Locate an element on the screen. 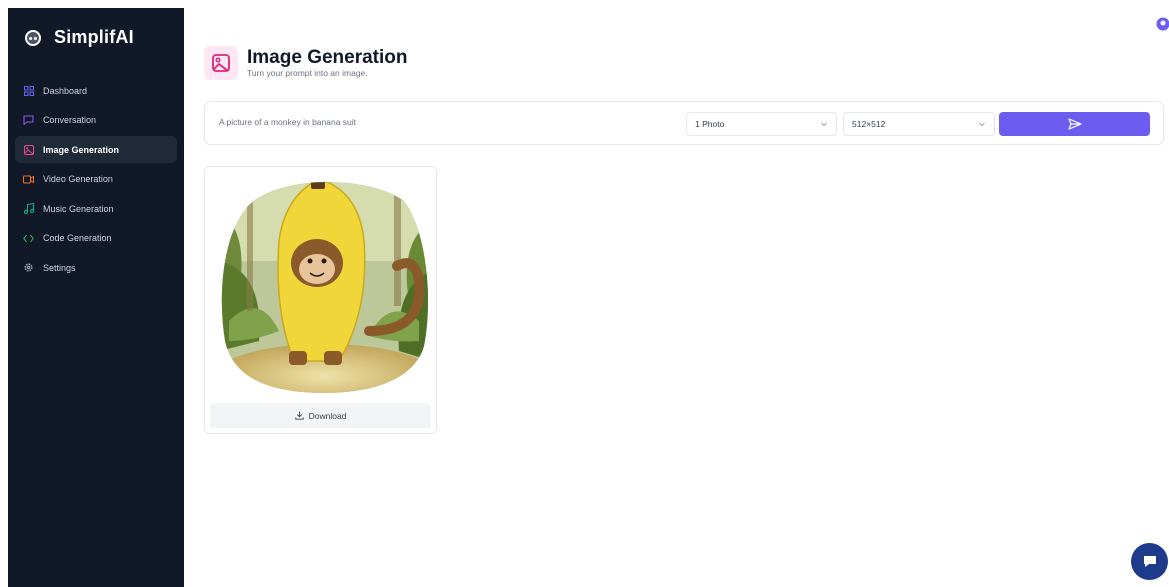  generated-image-card: Download is located at coordinates (320, 300).